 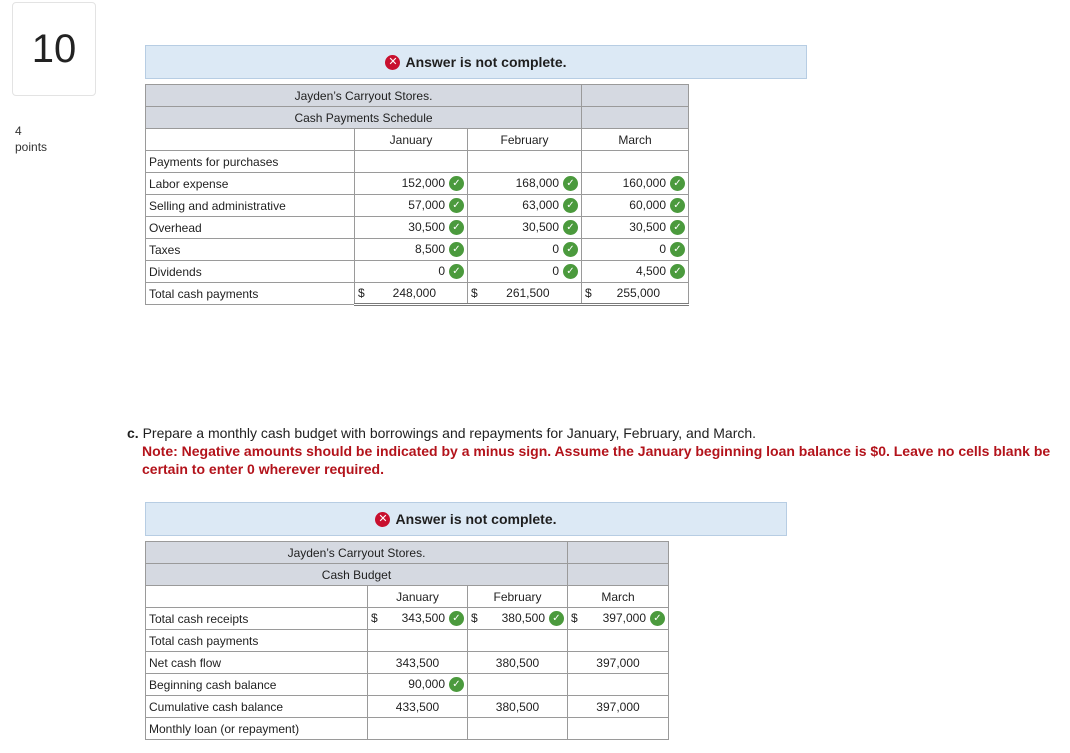 I want to click on table-row: Taxes 8,500 ✓ 0 ✓ 0 ✓, so click(x=417, y=249).